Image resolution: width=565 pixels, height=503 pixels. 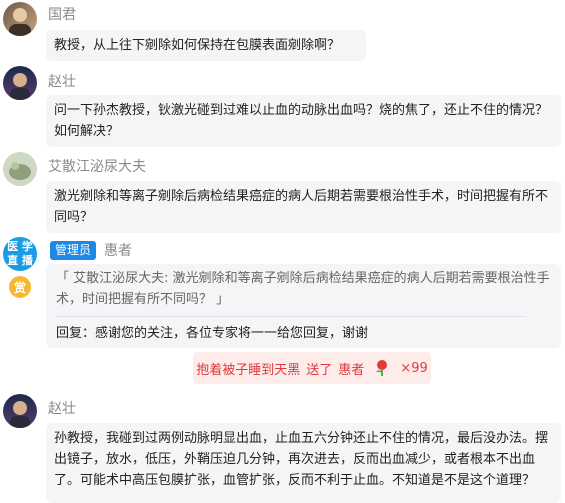 I want to click on avatar-text: 医 学, so click(x=20, y=246).